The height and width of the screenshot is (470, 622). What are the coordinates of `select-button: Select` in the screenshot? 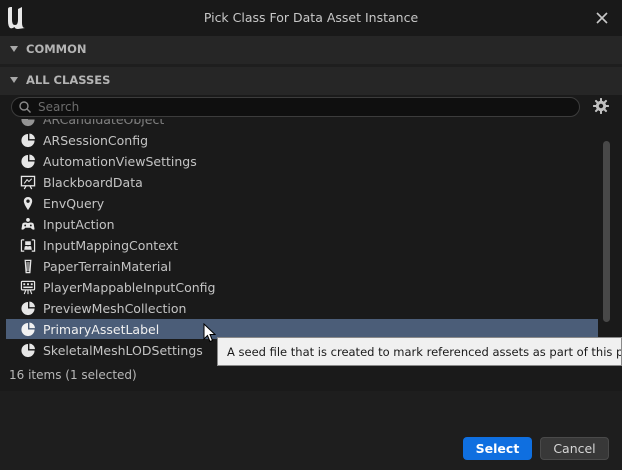 It's located at (497, 448).